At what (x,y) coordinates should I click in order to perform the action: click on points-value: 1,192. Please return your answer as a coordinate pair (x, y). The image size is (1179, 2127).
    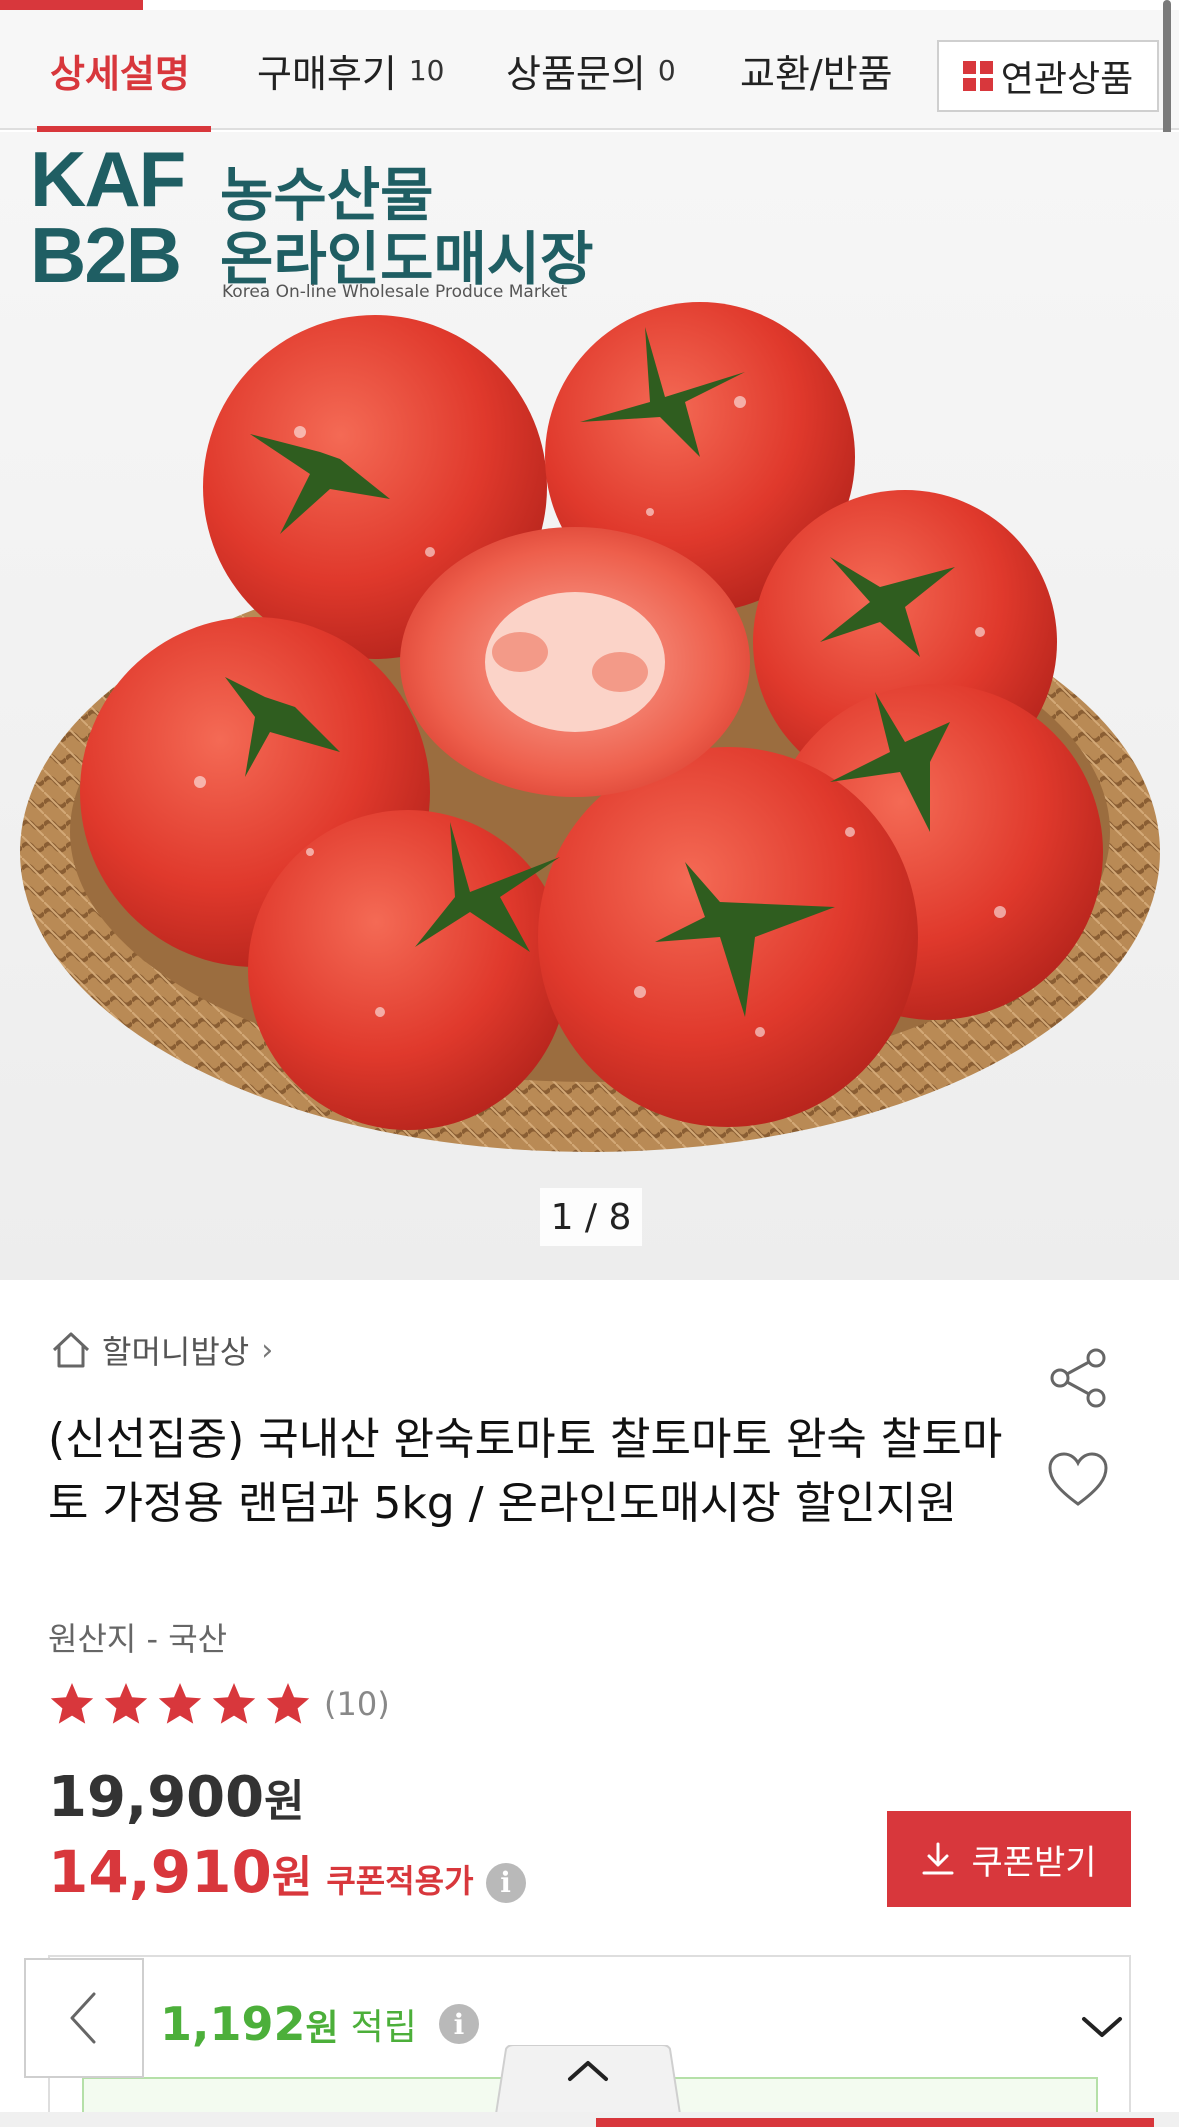
    Looking at the image, I should click on (233, 2024).